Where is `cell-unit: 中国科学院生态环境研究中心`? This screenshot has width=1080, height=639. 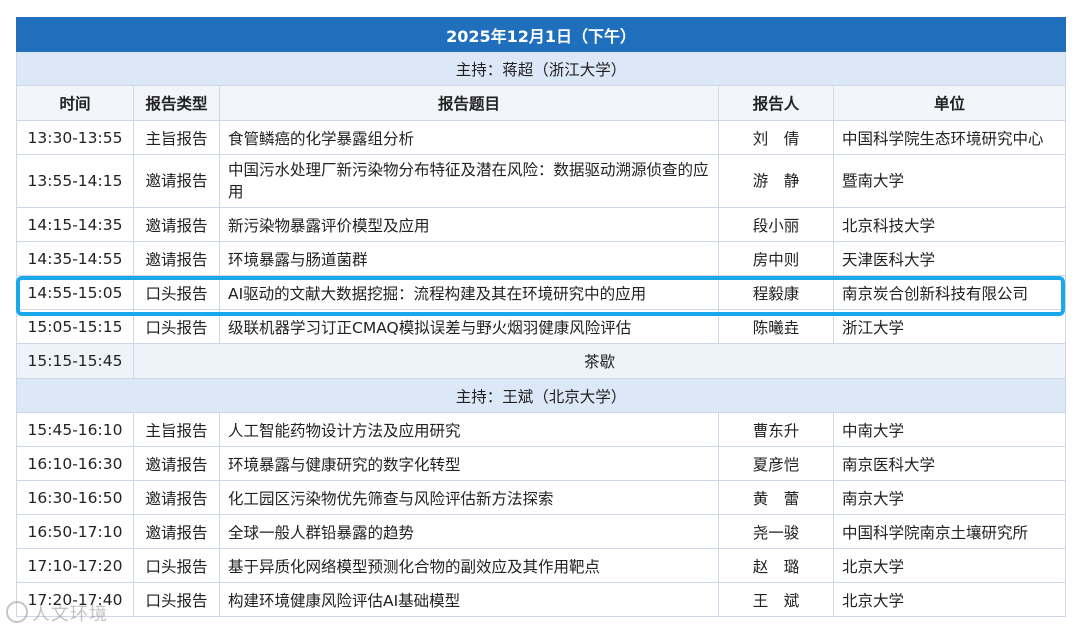
cell-unit: 中国科学院生态环境研究中心 is located at coordinates (949, 137).